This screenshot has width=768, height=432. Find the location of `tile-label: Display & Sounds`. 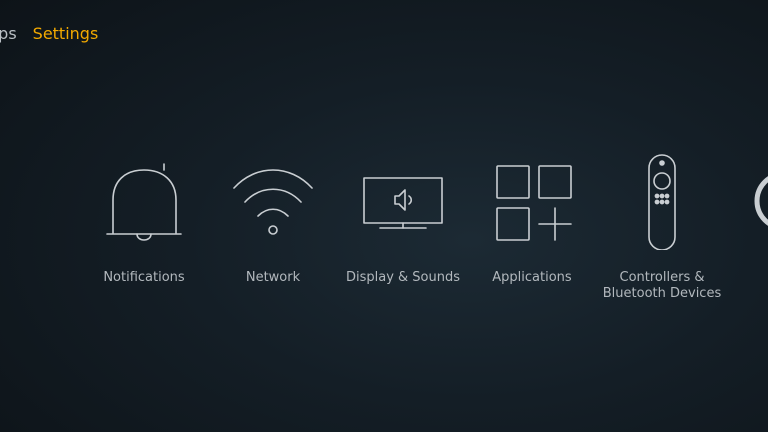

tile-label: Display & Sounds is located at coordinates (403, 277).